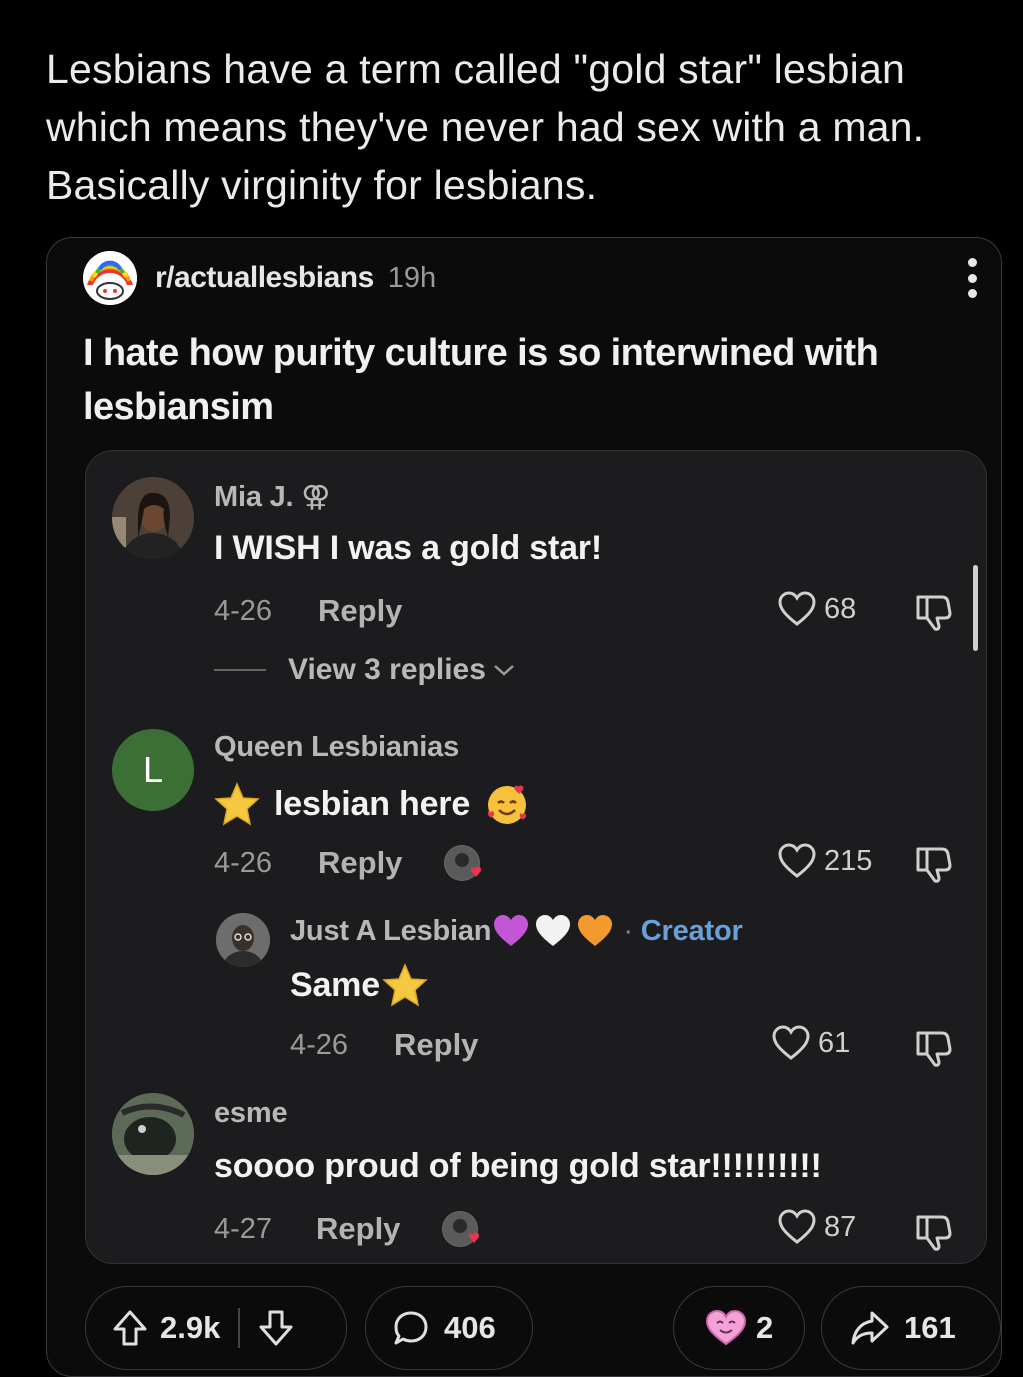  What do you see at coordinates (276, 1328) in the screenshot?
I see `downvote-icon` at bounding box center [276, 1328].